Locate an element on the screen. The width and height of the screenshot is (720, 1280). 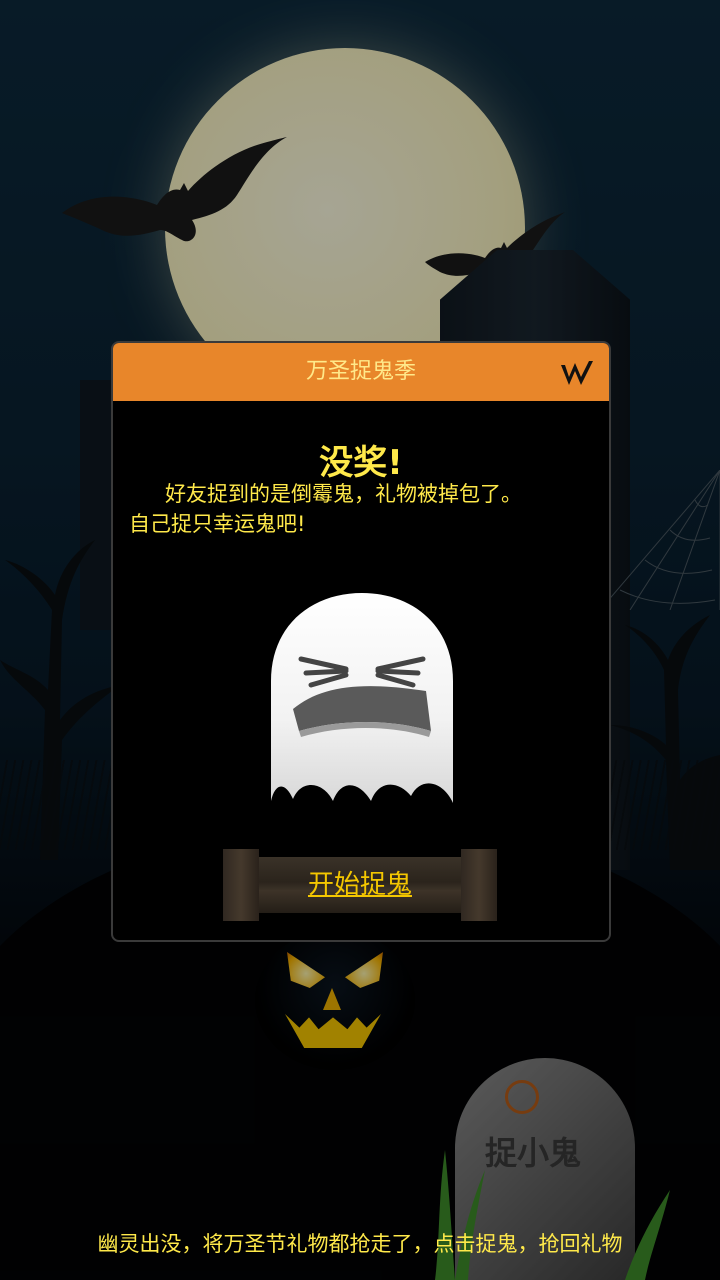
footer-hint: 幽灵出没，将万圣节礼物都抢走了，点击捉鬼，抢回礼物 is located at coordinates (360, 1244).